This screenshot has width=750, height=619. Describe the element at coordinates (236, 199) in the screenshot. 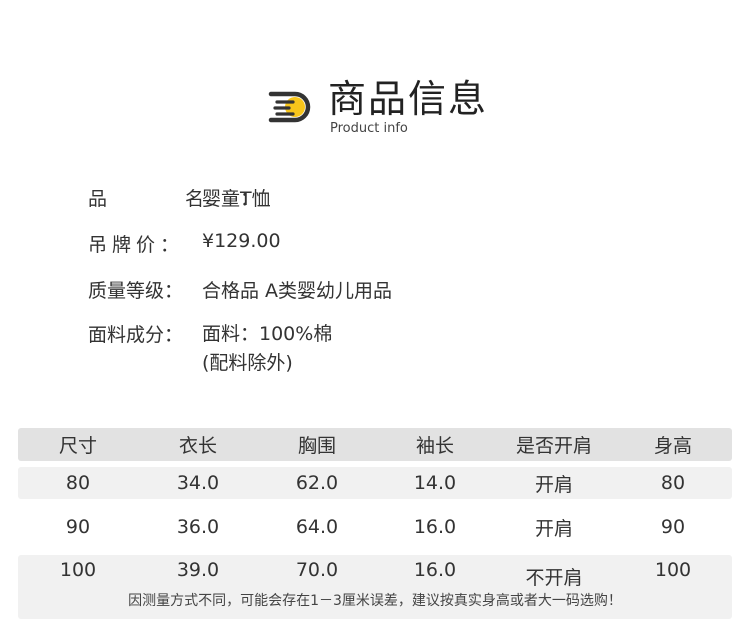

I see `info-value: 婴童T恤` at that location.